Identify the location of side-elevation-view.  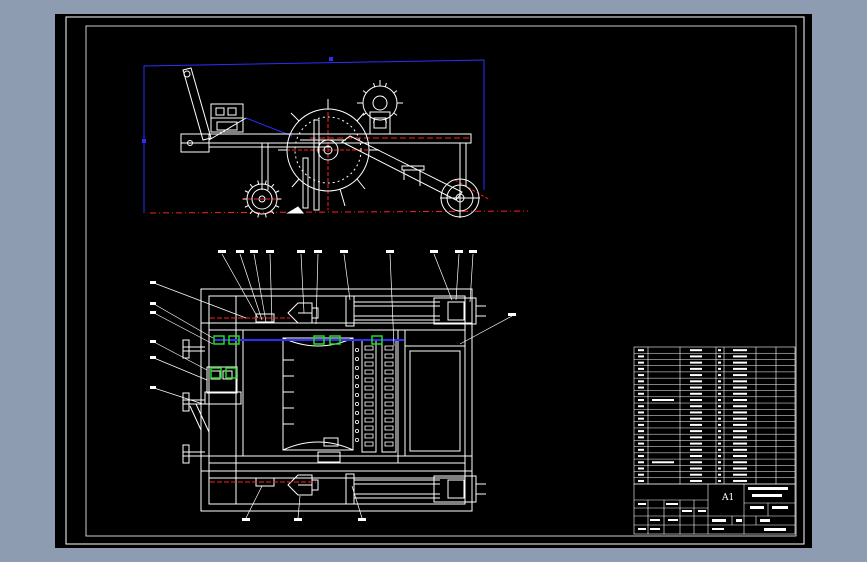
(335, 137).